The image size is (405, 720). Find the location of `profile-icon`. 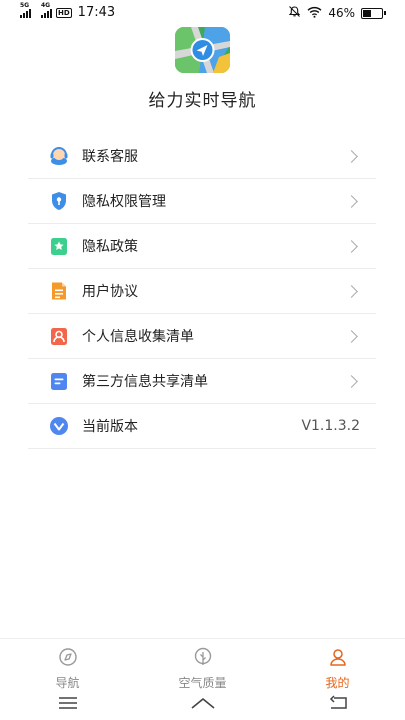

profile-icon is located at coordinates (338, 659).